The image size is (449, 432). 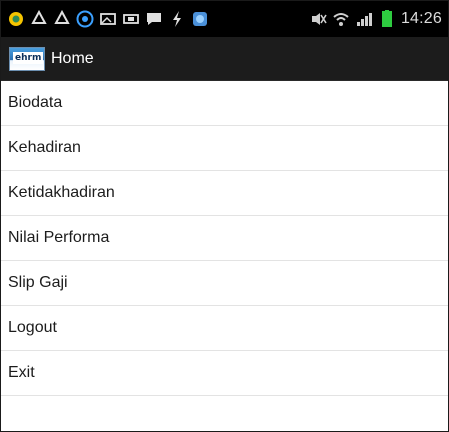 I want to click on menu-item-label: Logout, so click(x=32, y=327).